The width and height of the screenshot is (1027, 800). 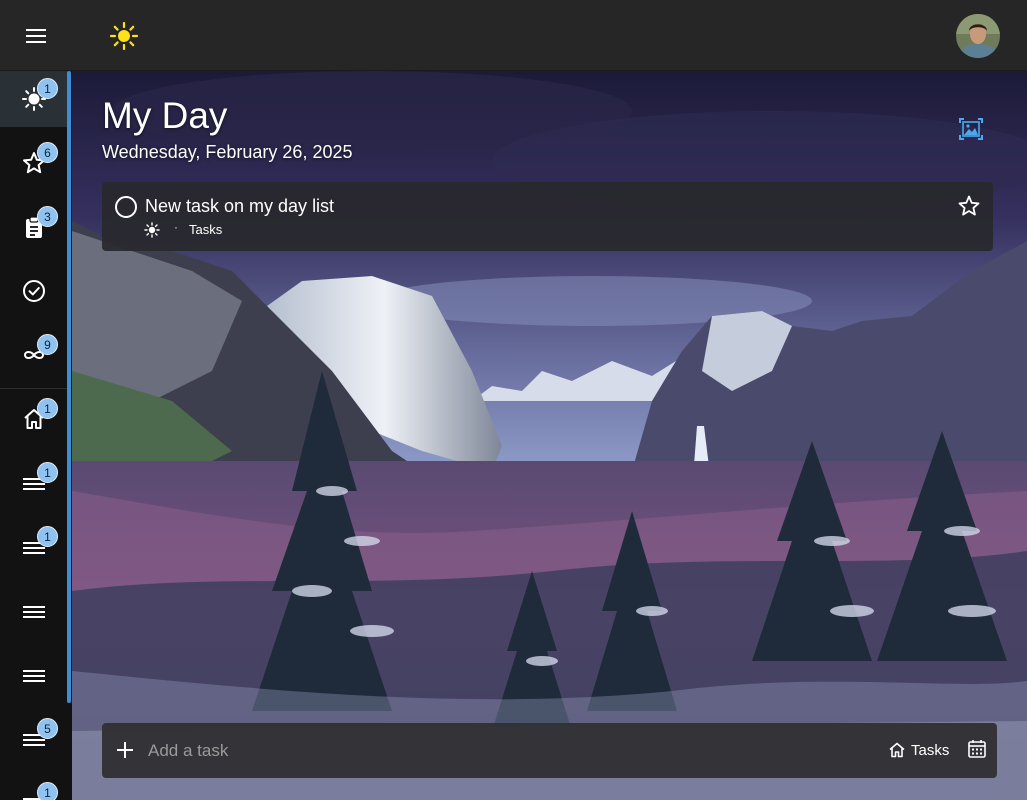 What do you see at coordinates (33, 163) in the screenshot?
I see `sidebar-item-important: 6` at bounding box center [33, 163].